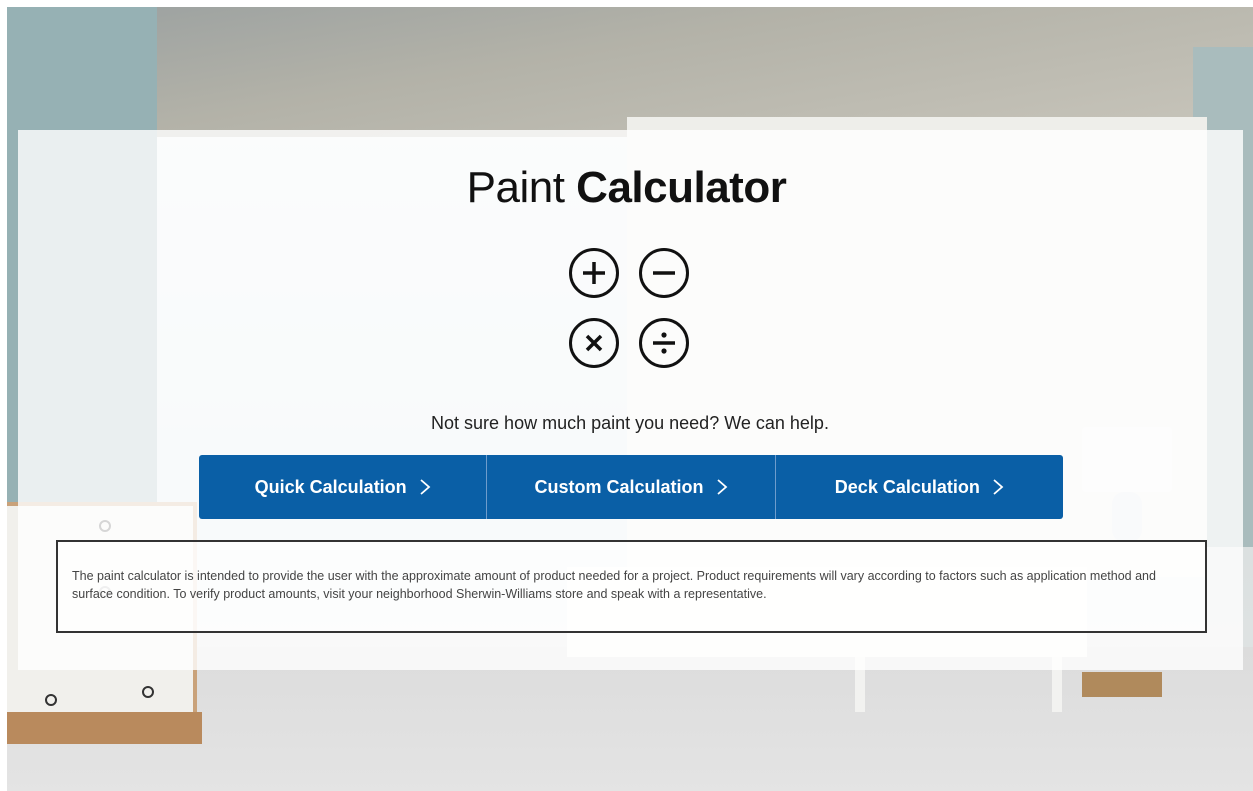 The height and width of the screenshot is (791, 1253). Describe the element at coordinates (631, 310) in the screenshot. I see `math-operators-graphic` at that location.